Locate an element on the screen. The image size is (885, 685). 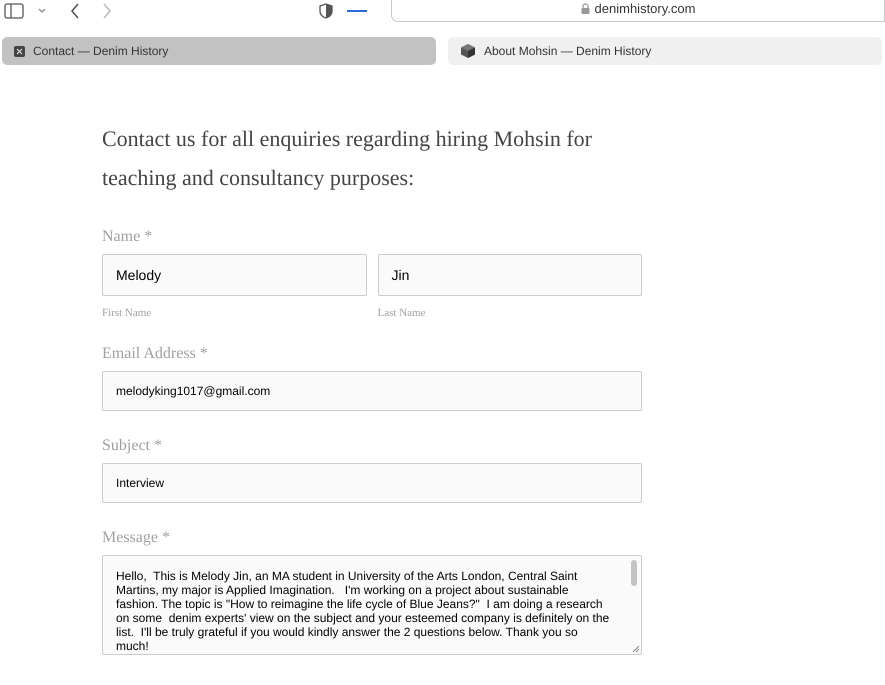
scrollbar-thumb is located at coordinates (634, 573).